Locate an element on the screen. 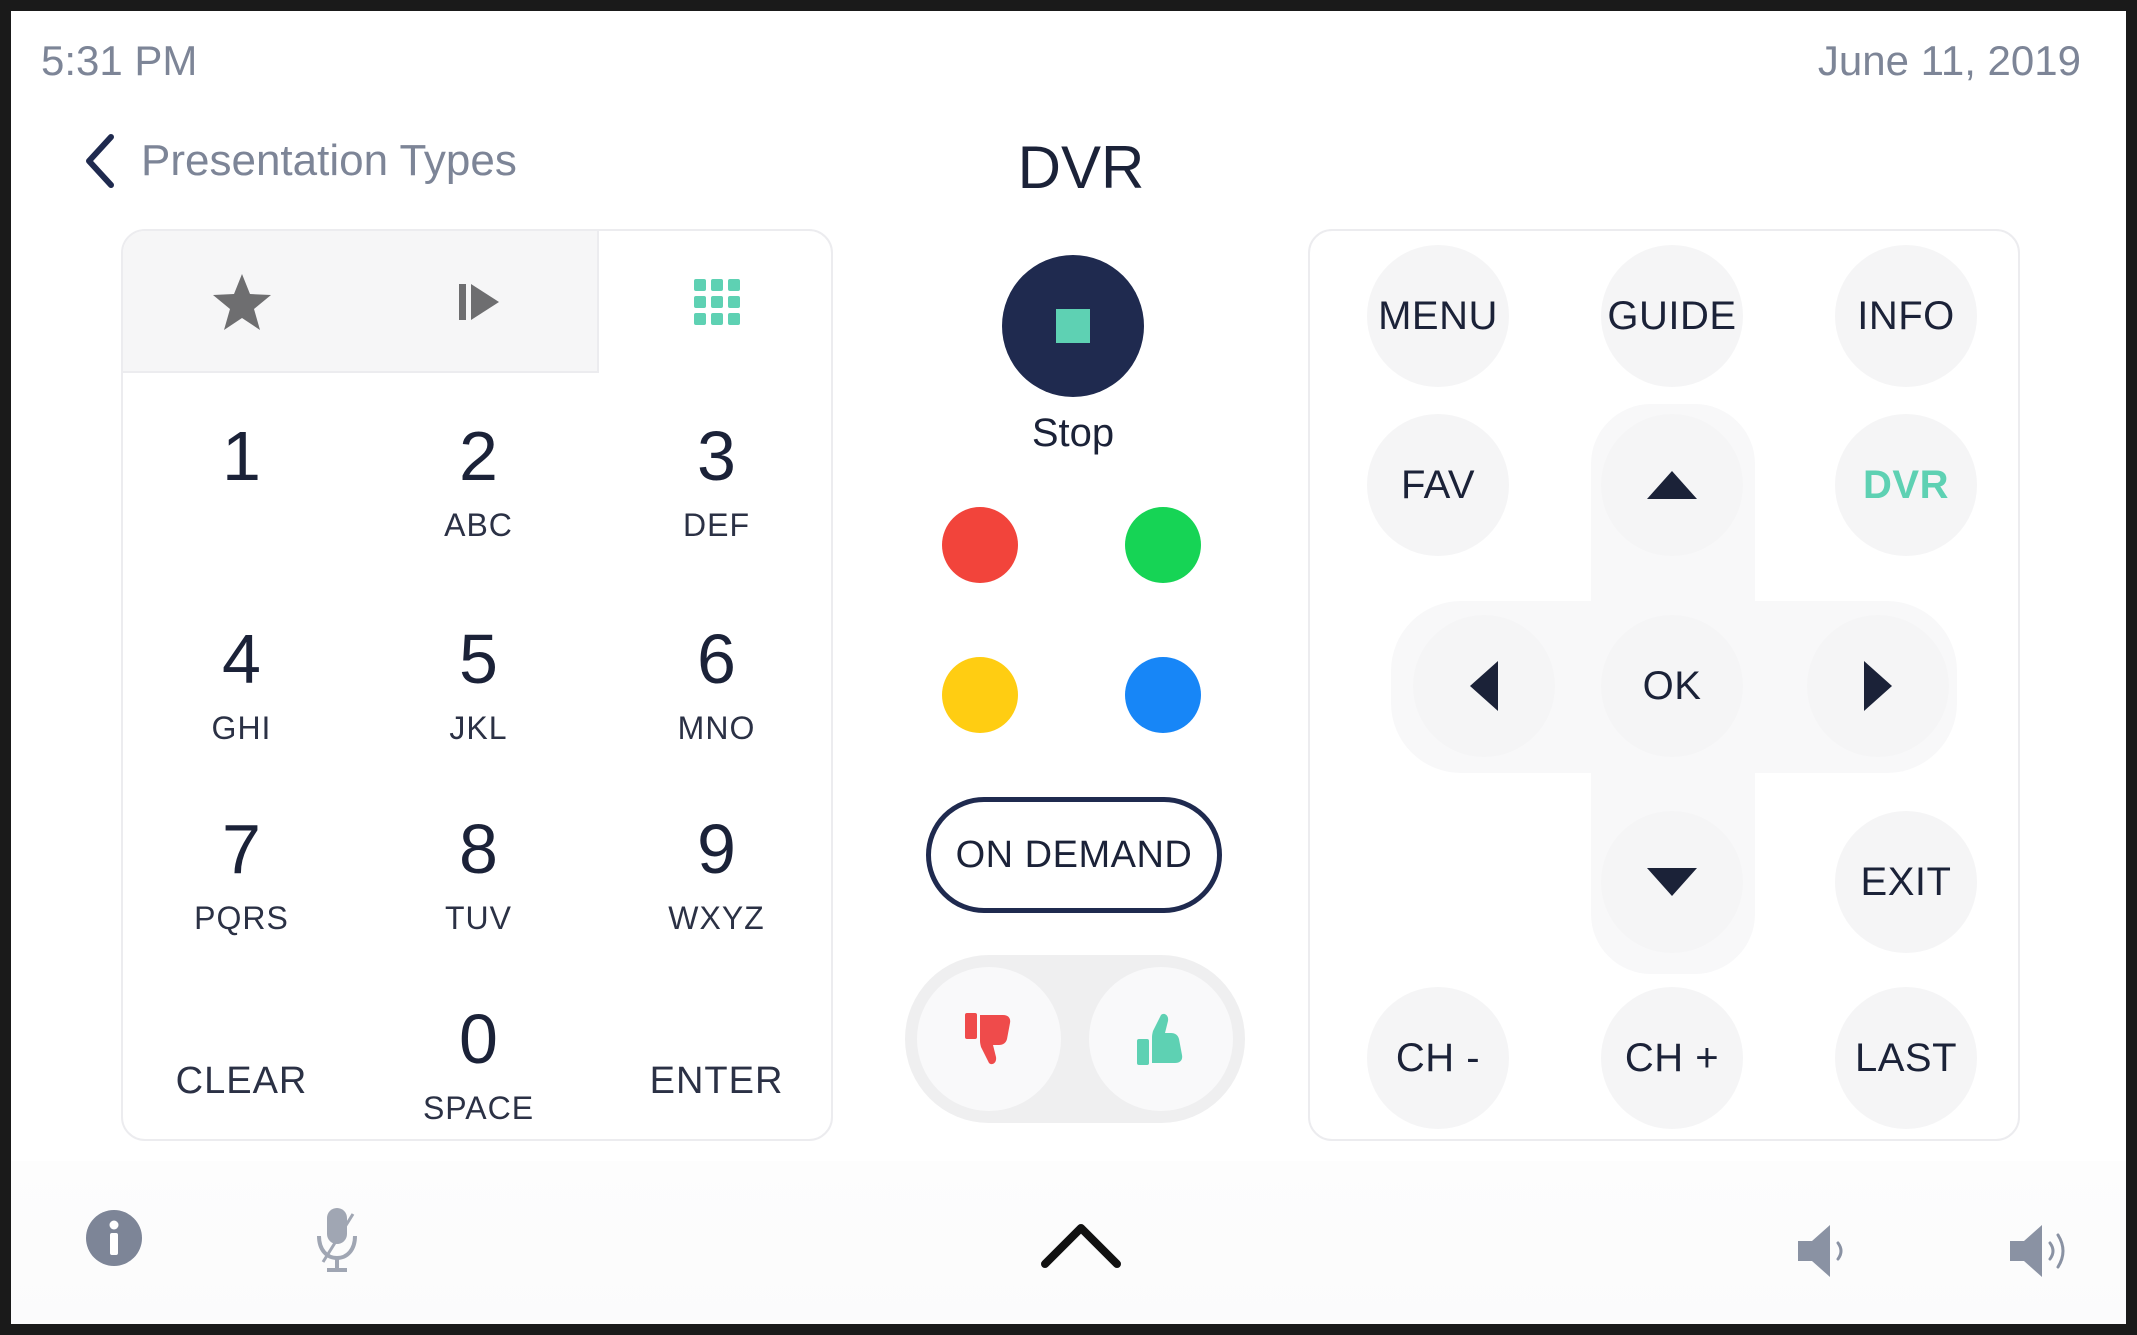 This screenshot has height=1335, width=2137. exit-button: EXIT is located at coordinates (1906, 882).